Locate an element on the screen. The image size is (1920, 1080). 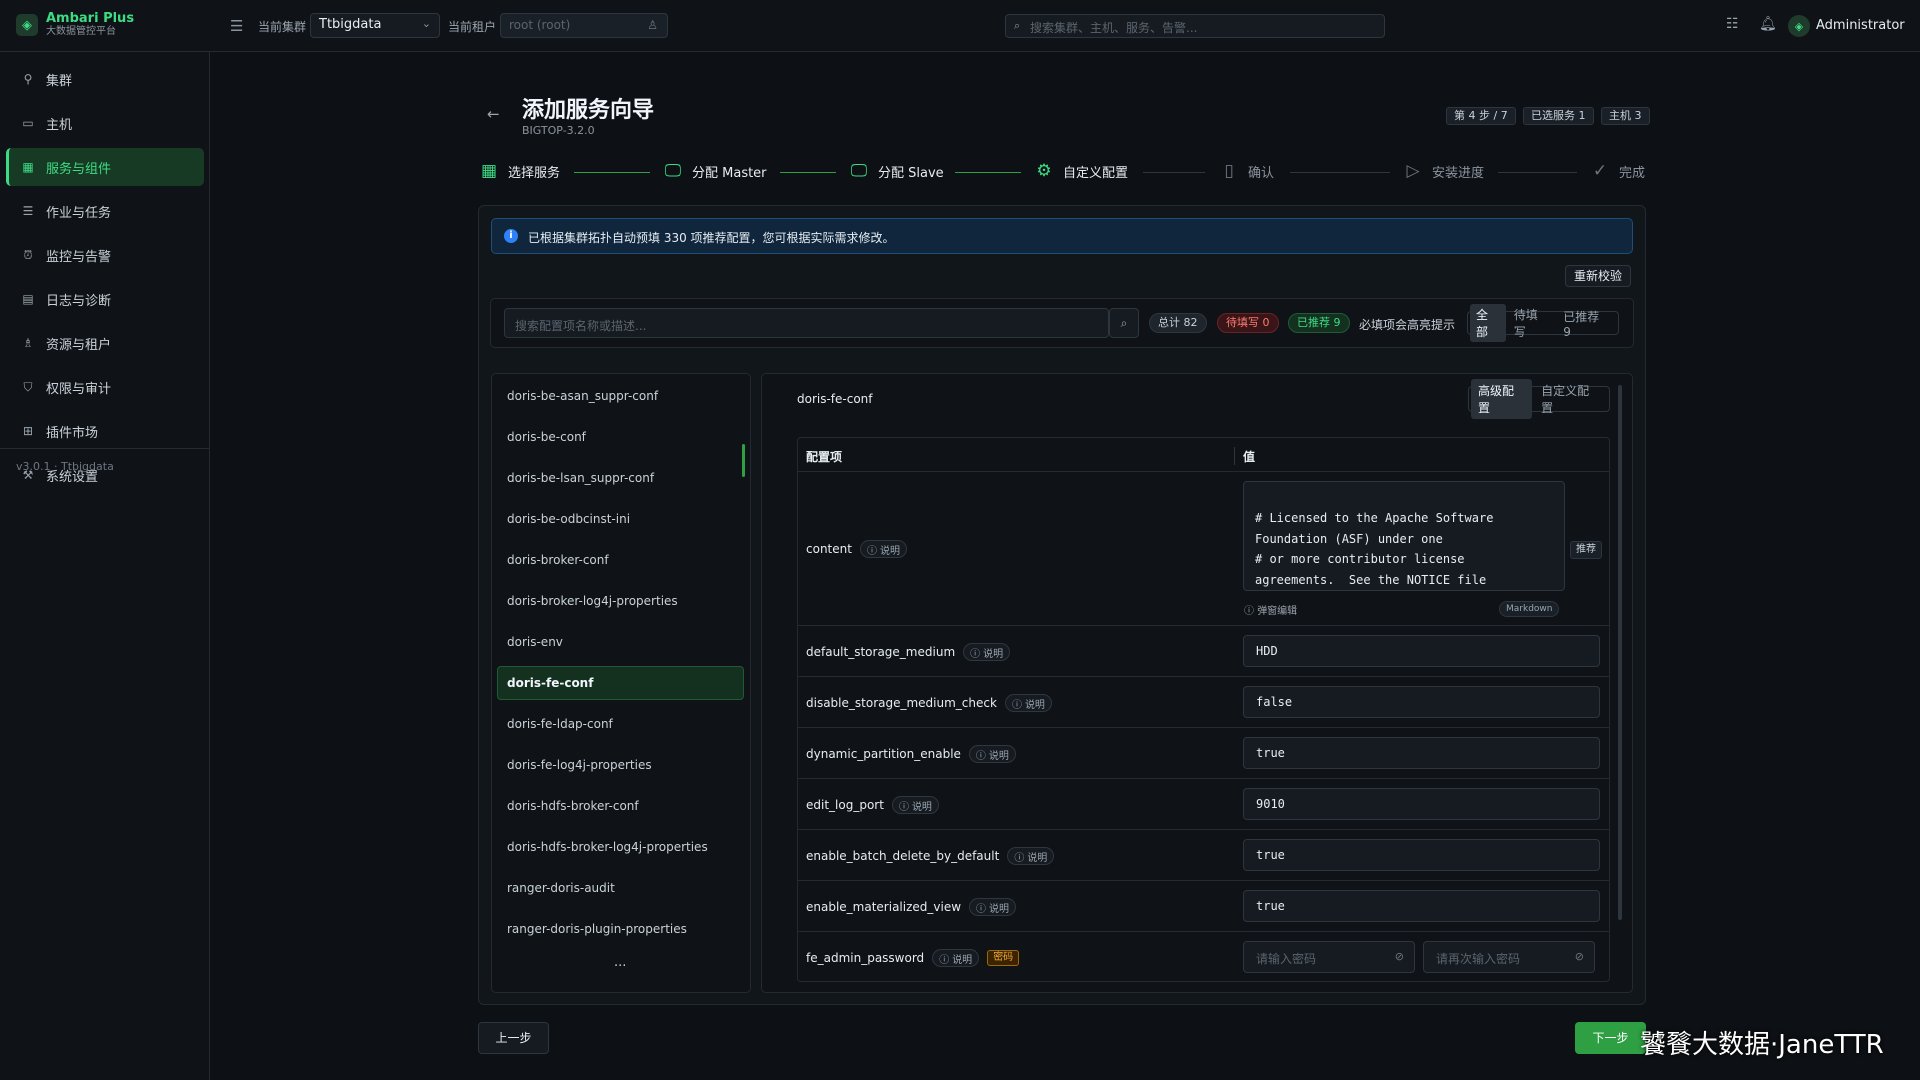
step-assign-slave: 🖵 分配 Slave is located at coordinates (896, 171).